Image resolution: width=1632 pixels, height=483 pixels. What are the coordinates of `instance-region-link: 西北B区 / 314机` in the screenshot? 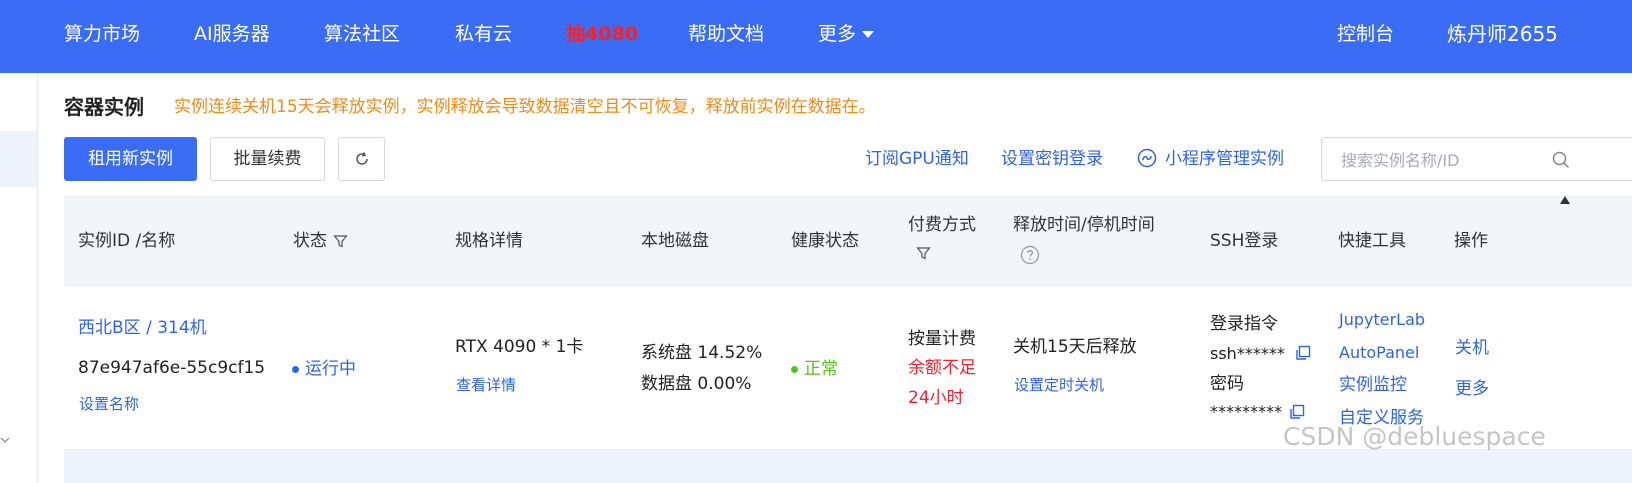 It's located at (142, 328).